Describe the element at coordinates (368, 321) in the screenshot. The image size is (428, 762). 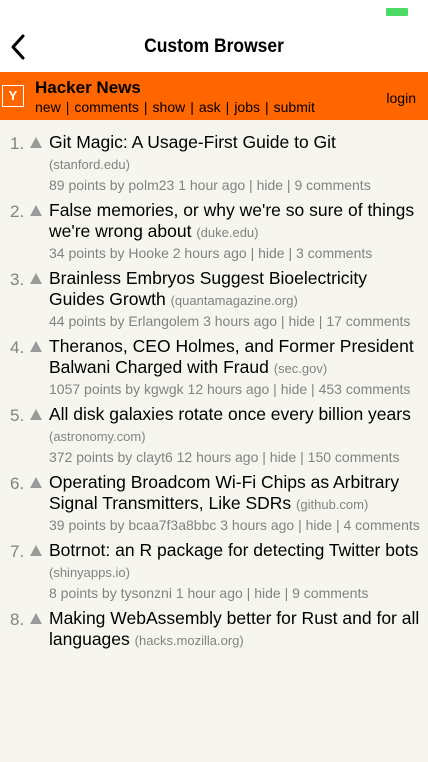
I see `comments-link: 17 comments` at that location.